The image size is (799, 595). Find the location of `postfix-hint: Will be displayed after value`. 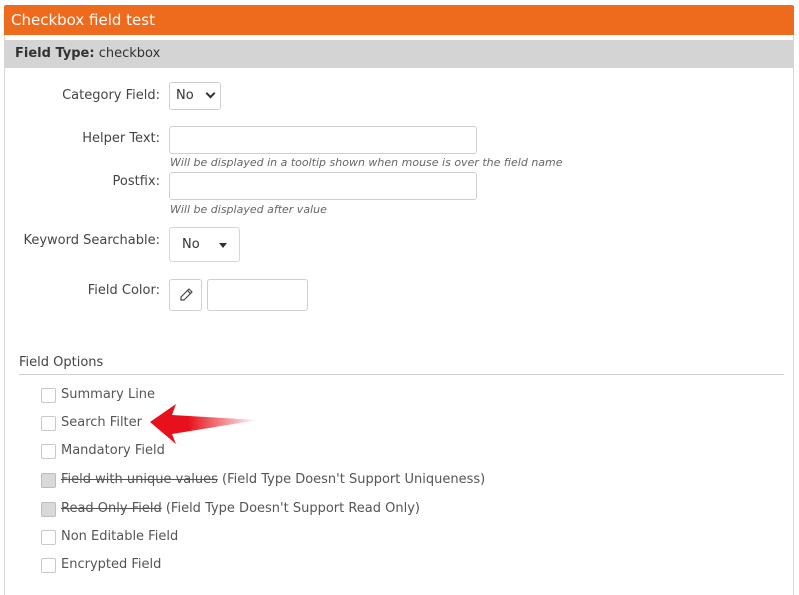

postfix-hint: Will be displayed after value is located at coordinates (248, 209).